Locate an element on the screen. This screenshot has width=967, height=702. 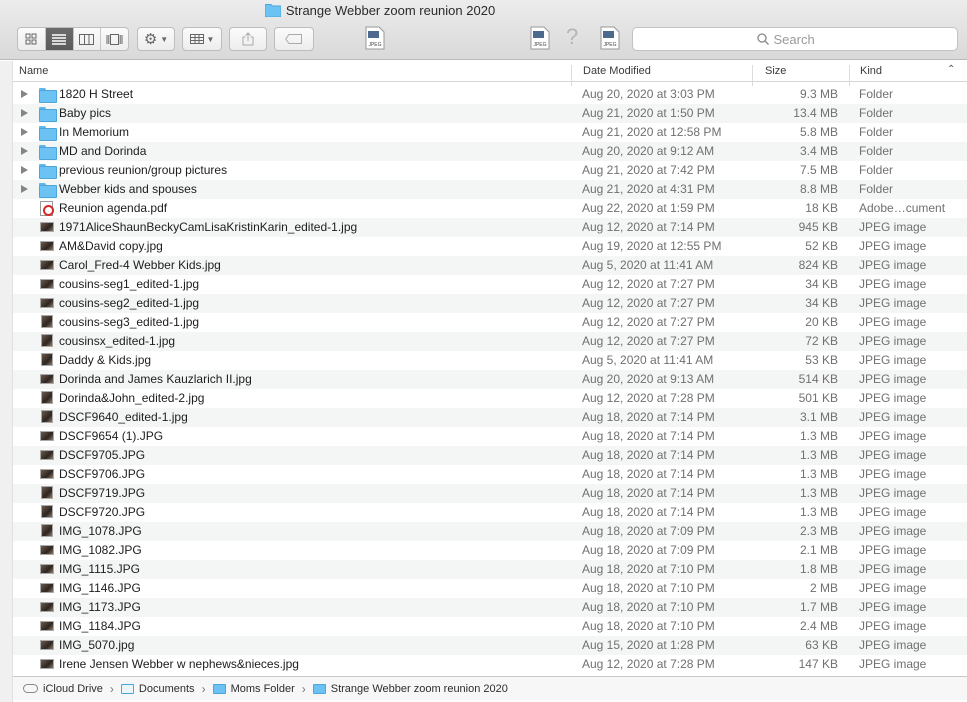
view-mode-control is located at coordinates (73, 39).